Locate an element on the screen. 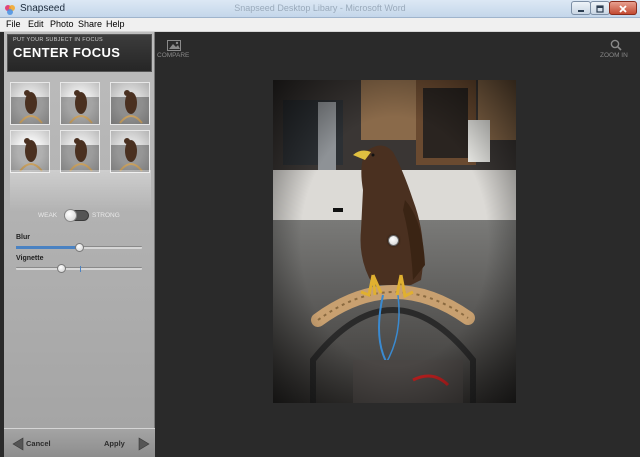  menu-edit: Edit is located at coordinates (36, 24).